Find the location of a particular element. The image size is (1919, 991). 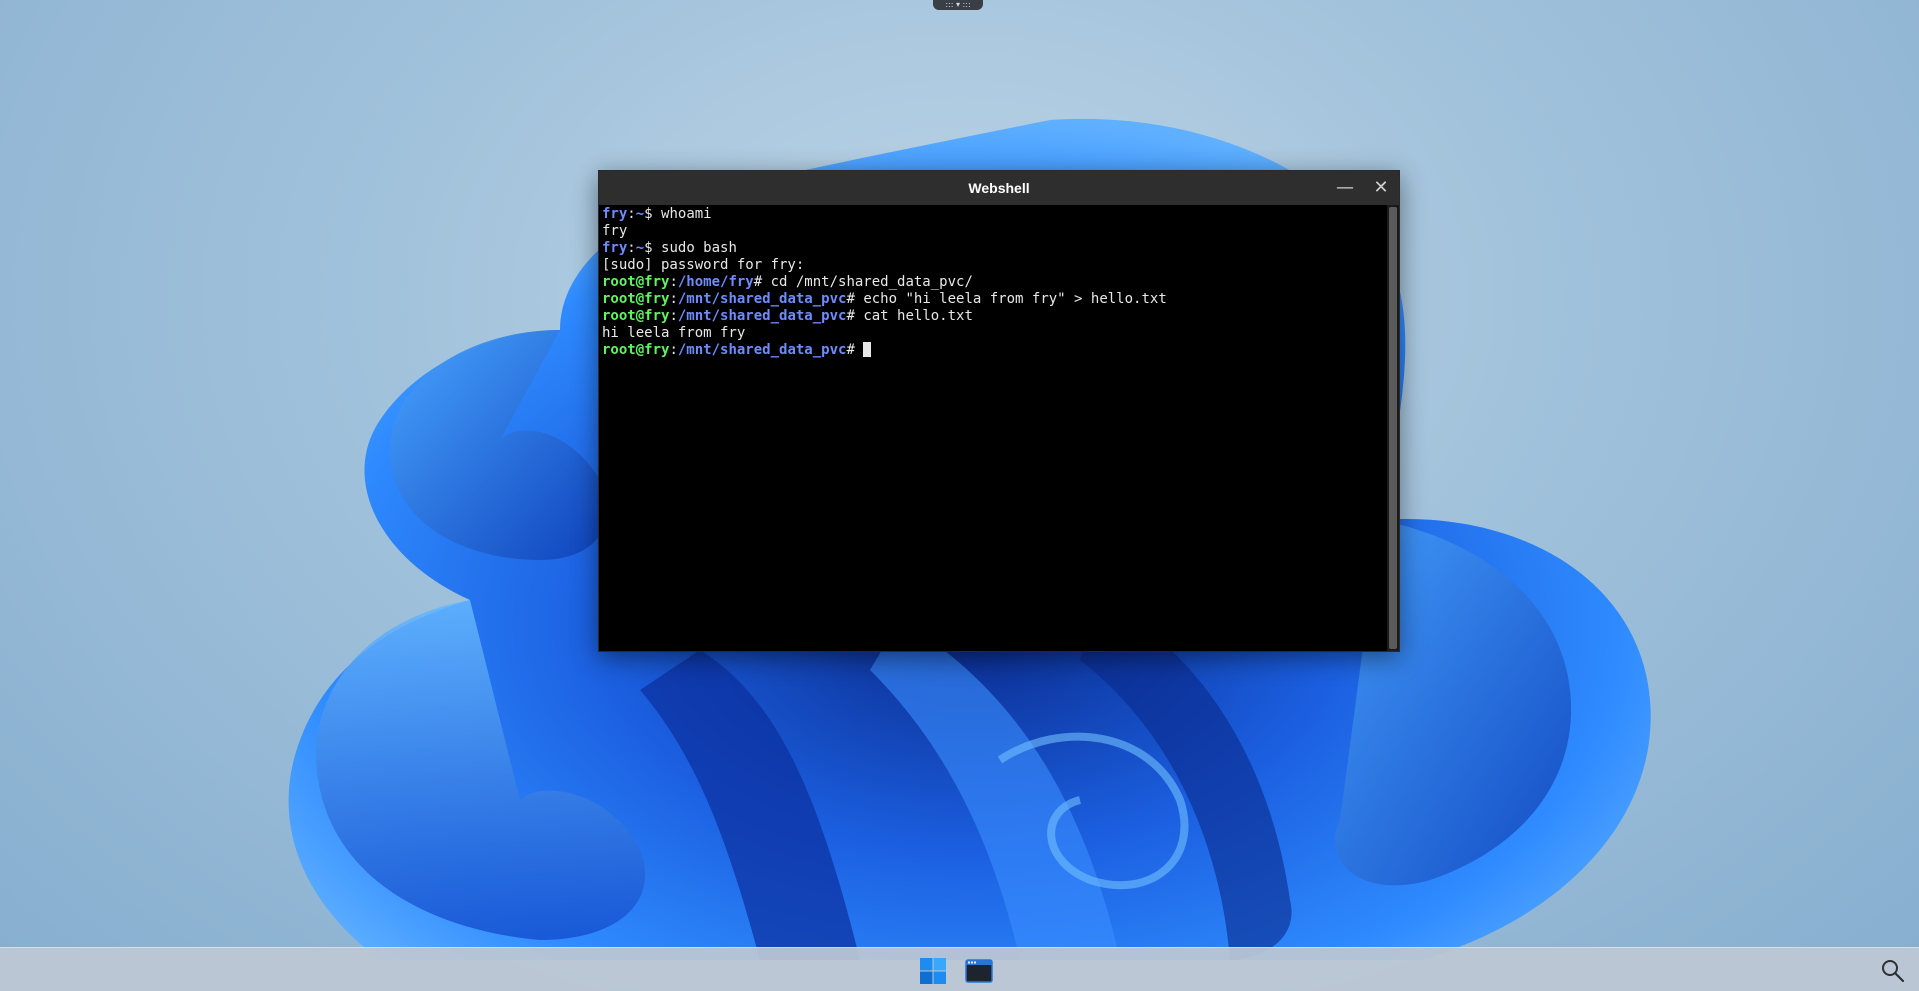

terminal-cursor is located at coordinates (867, 349).